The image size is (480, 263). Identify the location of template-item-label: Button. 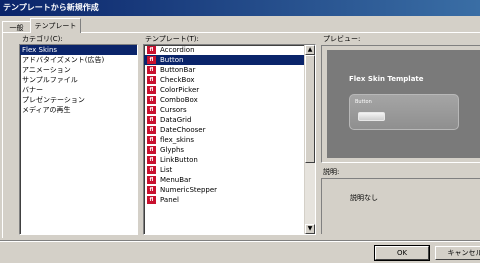
(172, 60).